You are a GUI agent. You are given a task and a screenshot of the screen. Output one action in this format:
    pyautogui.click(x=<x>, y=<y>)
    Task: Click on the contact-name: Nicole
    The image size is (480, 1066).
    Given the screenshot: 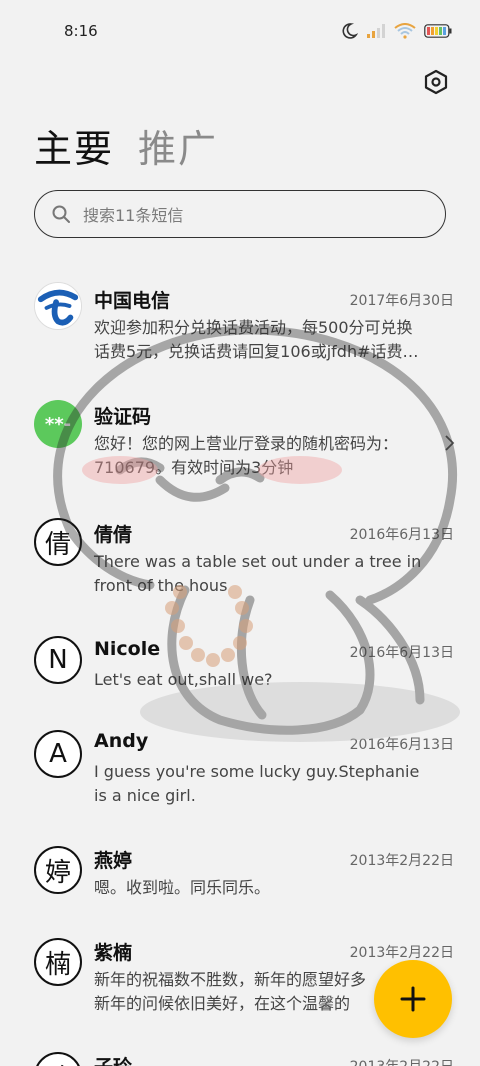 What is the action you would take?
    pyautogui.click(x=127, y=649)
    